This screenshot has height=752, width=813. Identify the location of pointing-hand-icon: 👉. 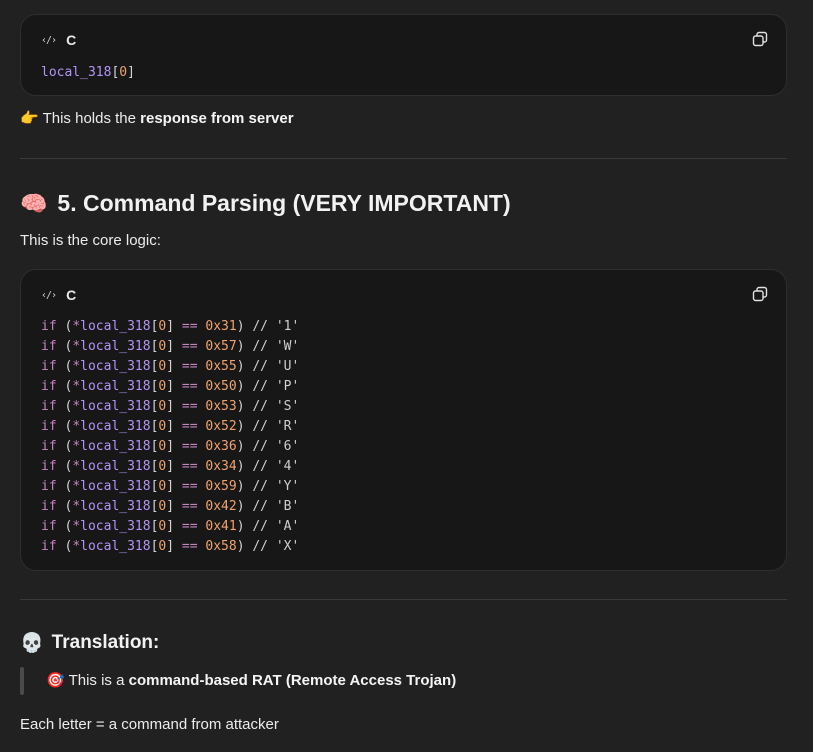
(29, 118).